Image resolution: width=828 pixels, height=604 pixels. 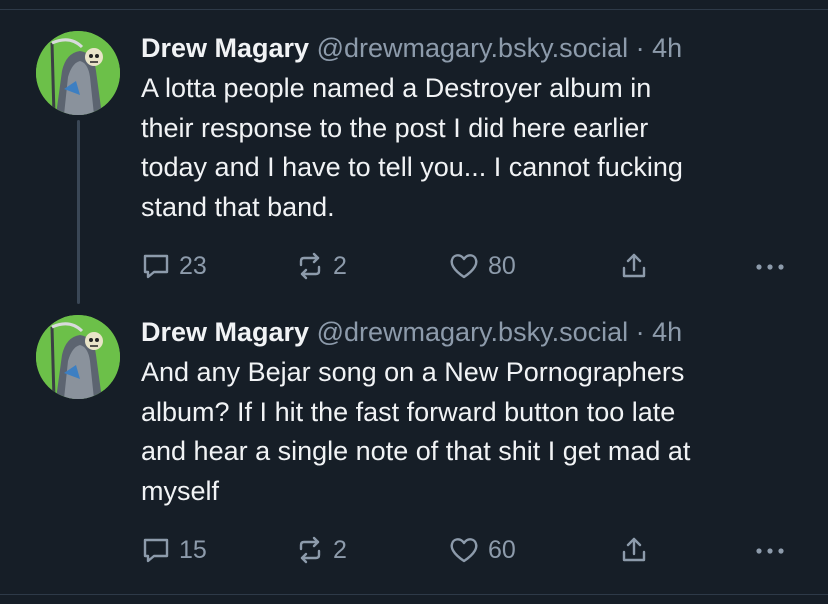 What do you see at coordinates (193, 265) in the screenshot?
I see `reply-count: 23` at bounding box center [193, 265].